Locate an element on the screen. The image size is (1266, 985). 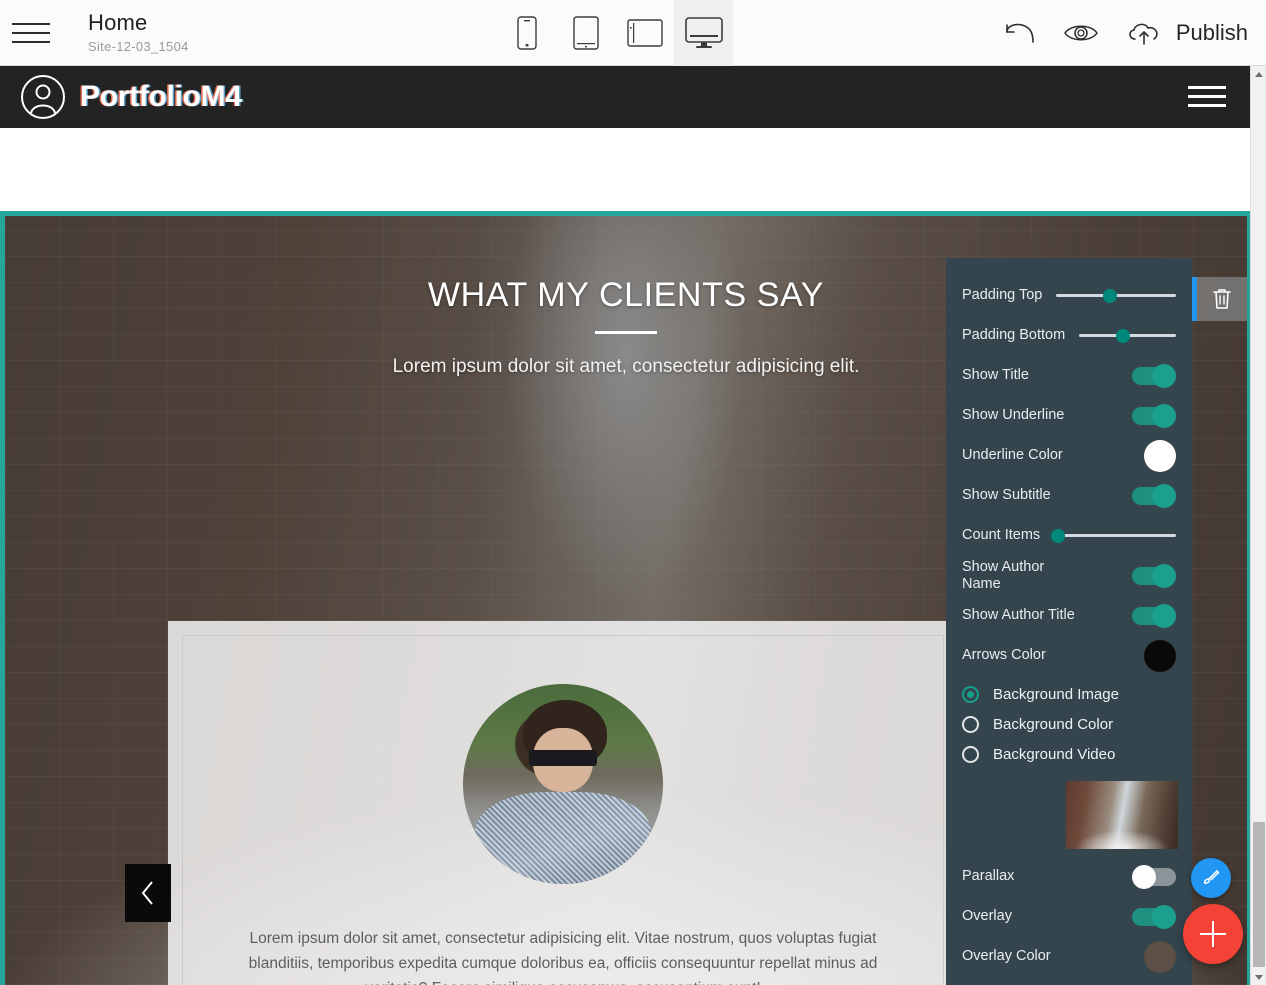
caret-down-icon is located at coordinates (1259, 977).